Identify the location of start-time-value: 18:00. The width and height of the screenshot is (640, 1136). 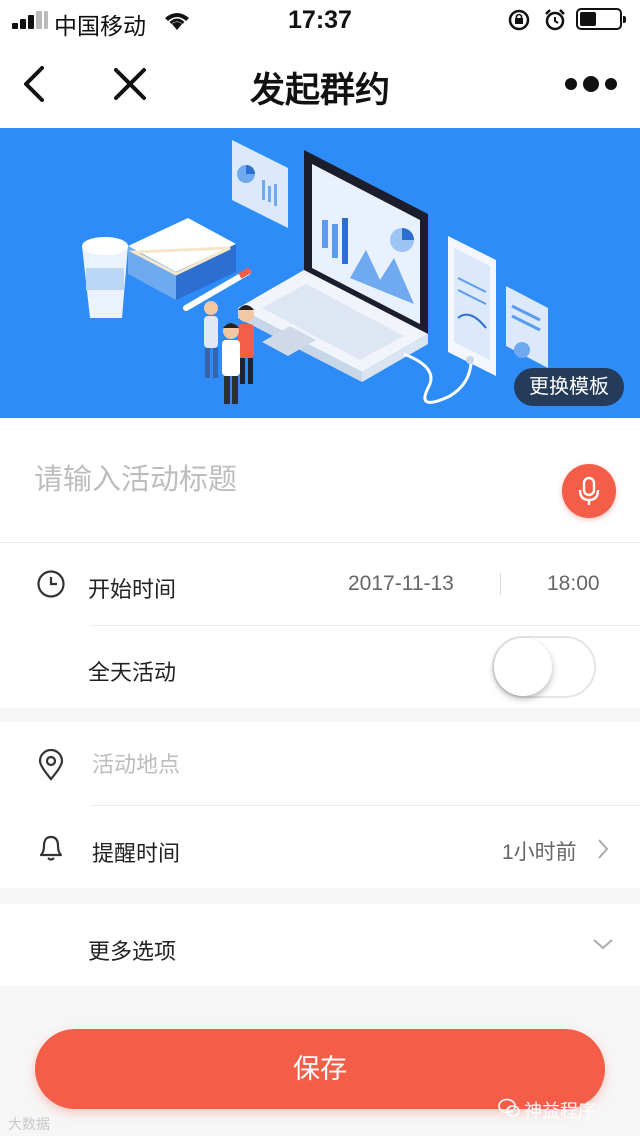
(573, 584).